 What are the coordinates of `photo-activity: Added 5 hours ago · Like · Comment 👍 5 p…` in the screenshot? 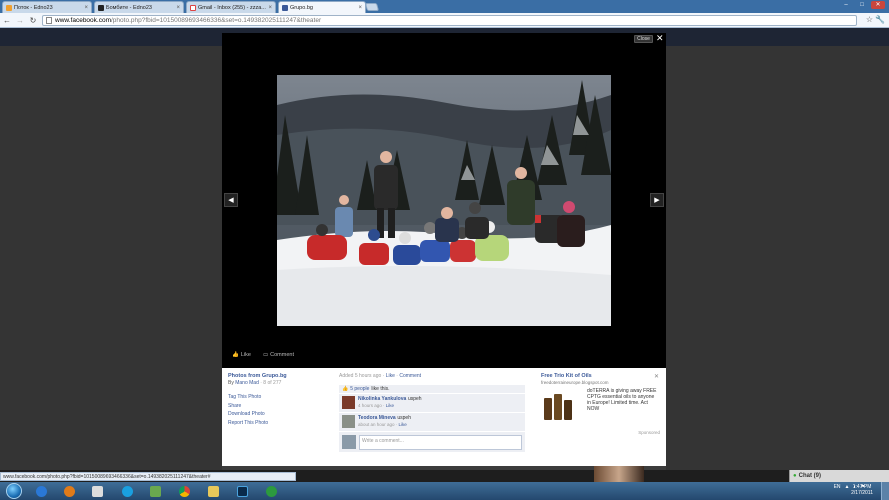 It's located at (432, 412).